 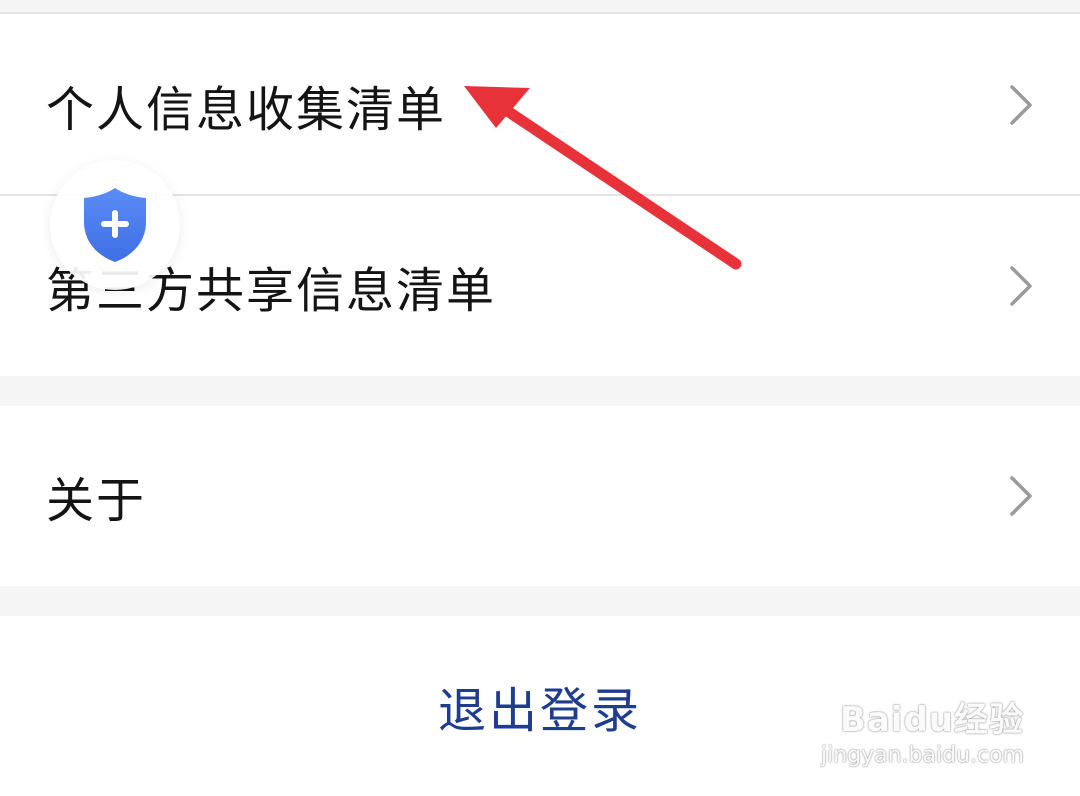 I want to click on watermark-brand: Baidu经验, so click(x=931, y=720).